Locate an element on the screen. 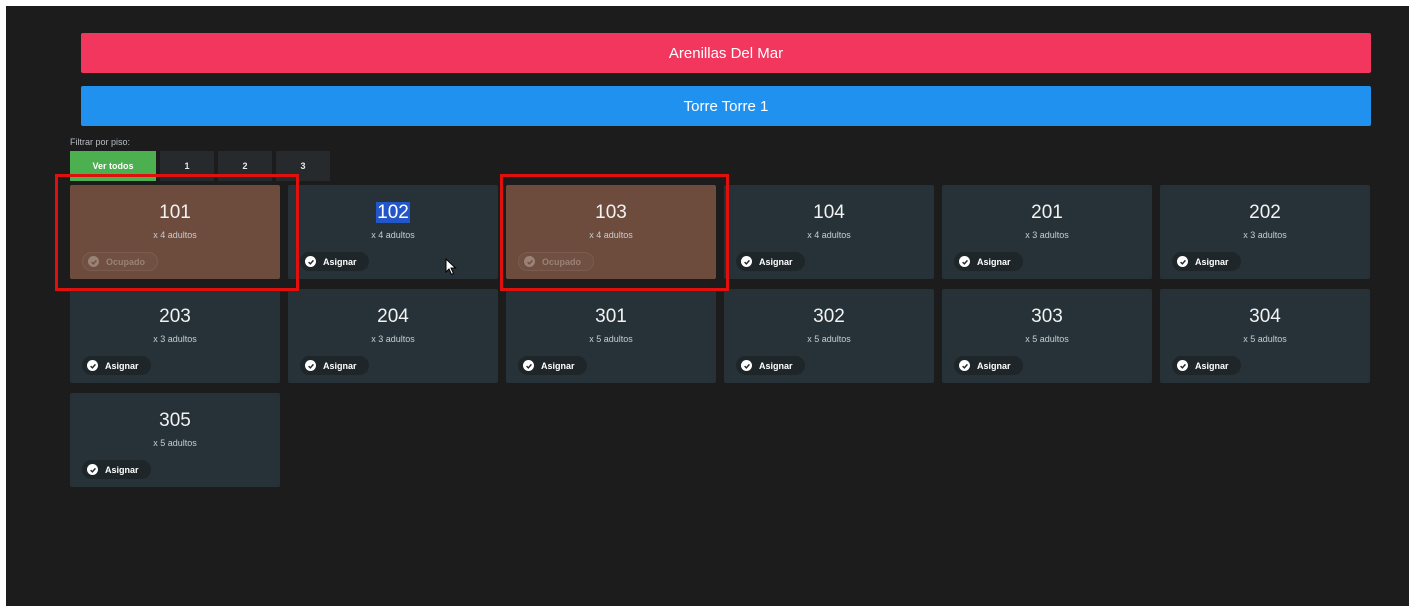 This screenshot has height=606, width=1413. room-number: 202 is located at coordinates (1265, 213).